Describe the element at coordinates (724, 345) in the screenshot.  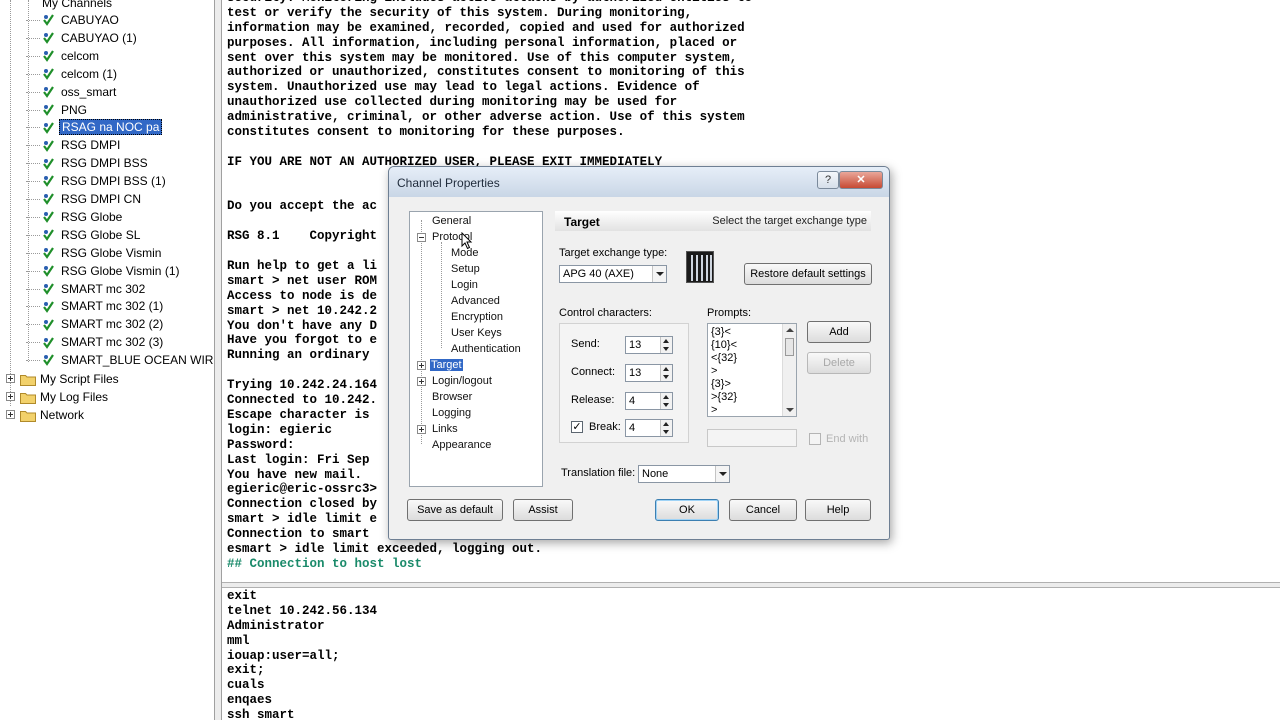
I see `list-item: {10}<` at that location.